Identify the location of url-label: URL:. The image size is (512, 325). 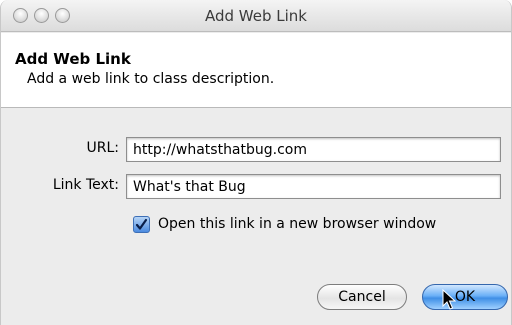
(103, 148).